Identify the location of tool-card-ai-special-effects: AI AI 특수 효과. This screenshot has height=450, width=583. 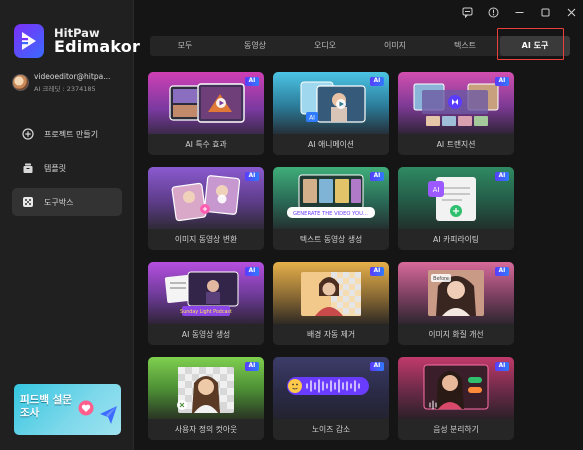
(206, 113).